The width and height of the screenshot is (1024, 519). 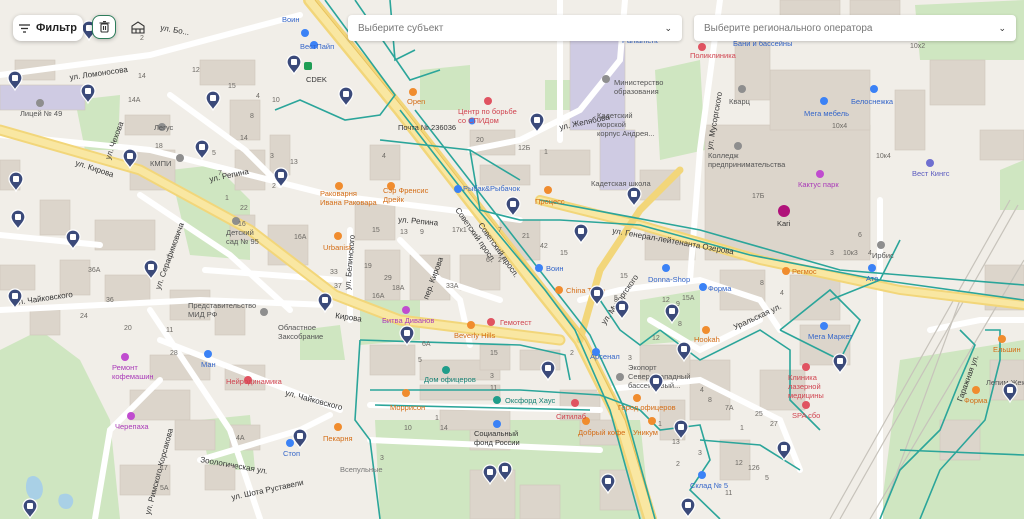 What do you see at coordinates (398, 288) in the screenshot?
I see `house-number: 18А` at bounding box center [398, 288].